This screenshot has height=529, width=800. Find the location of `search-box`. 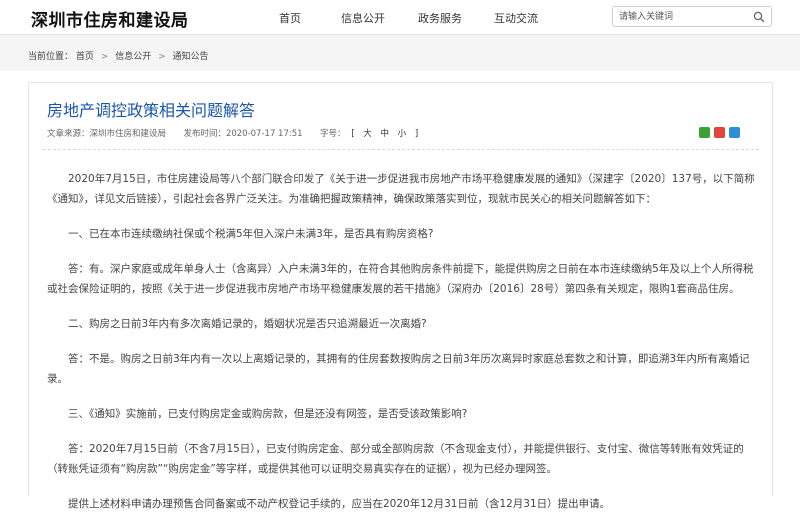

search-box is located at coordinates (692, 16).